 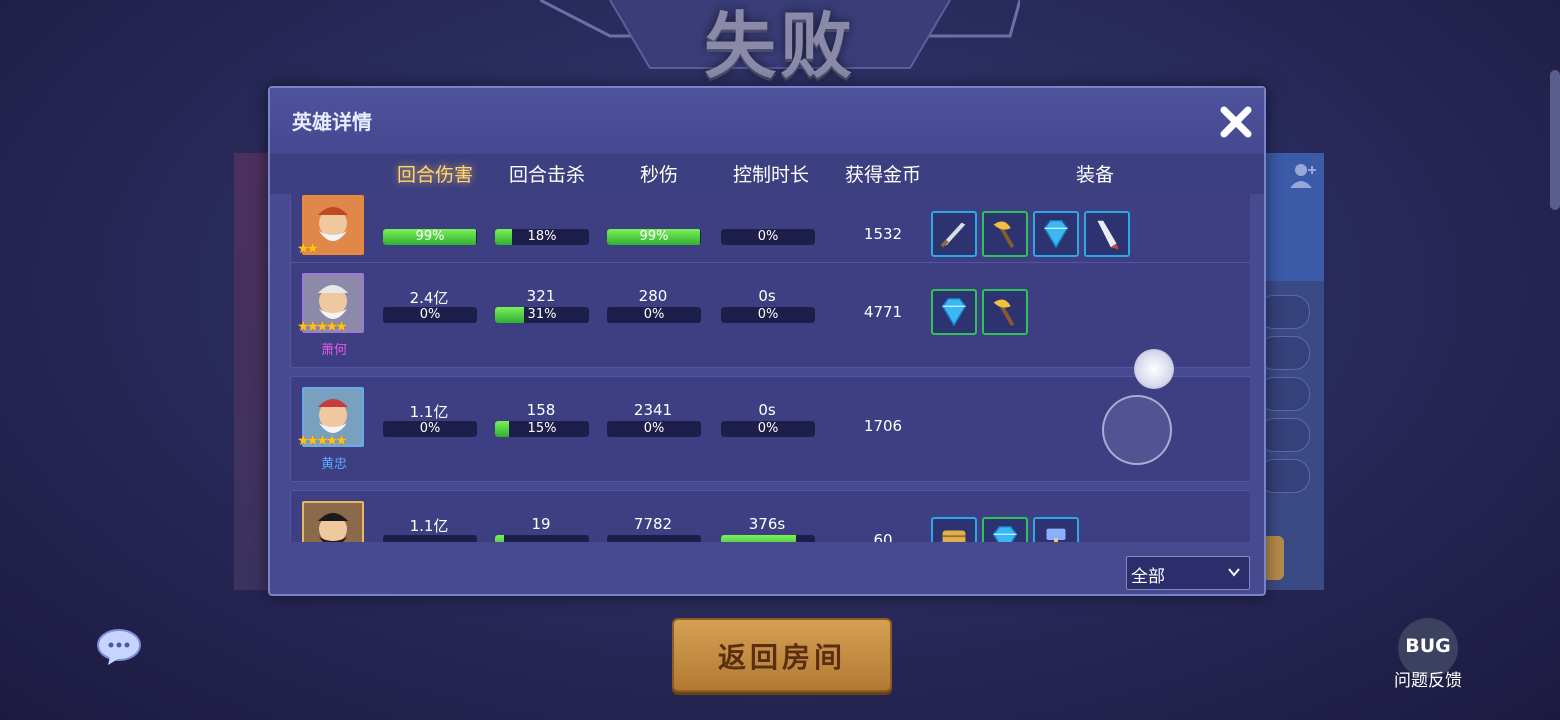 I want to click on hero-row: ★★★★★ 萧何 2.4亿 0% 321 31% 280 0% 0s 0% 4771, so click(x=770, y=315).